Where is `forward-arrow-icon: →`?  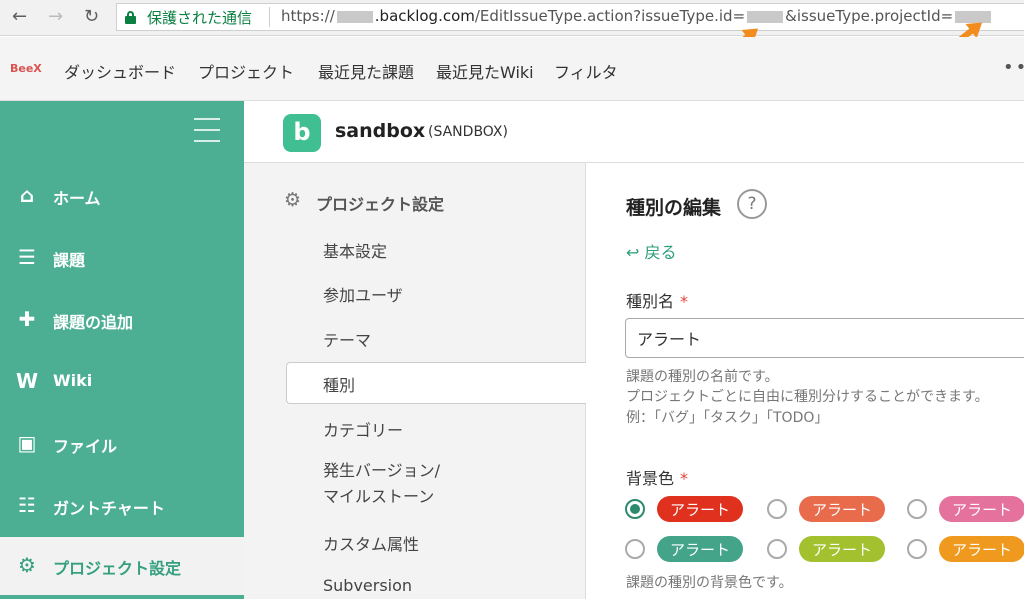
forward-arrow-icon: → is located at coordinates (55, 16).